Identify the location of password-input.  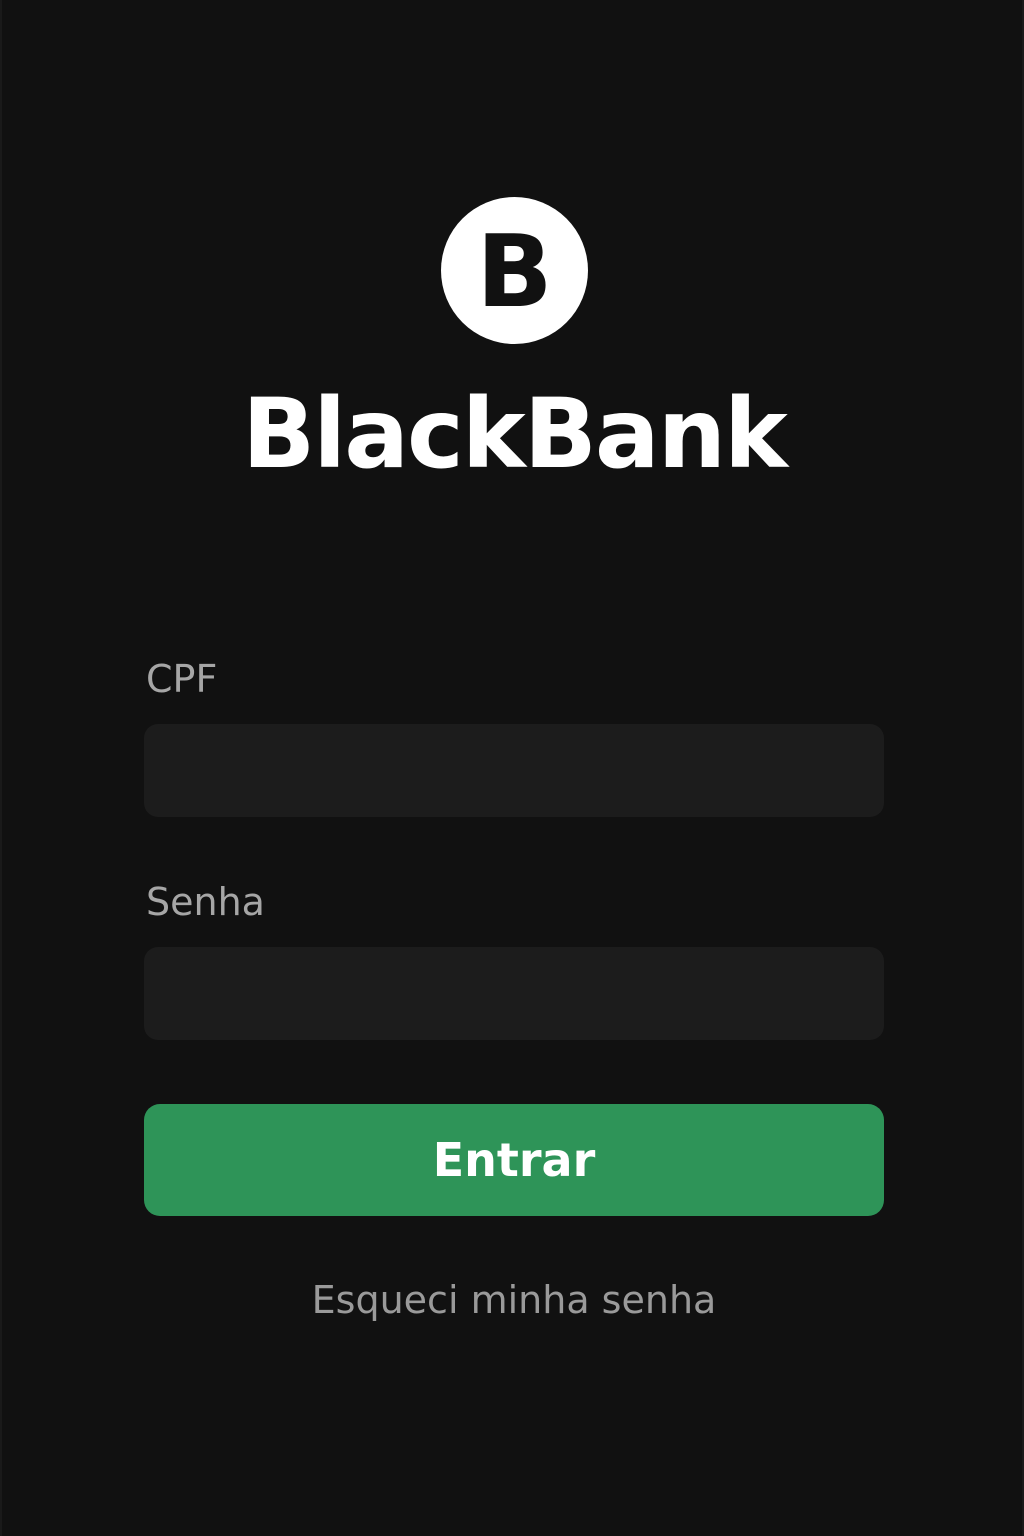
(514, 993).